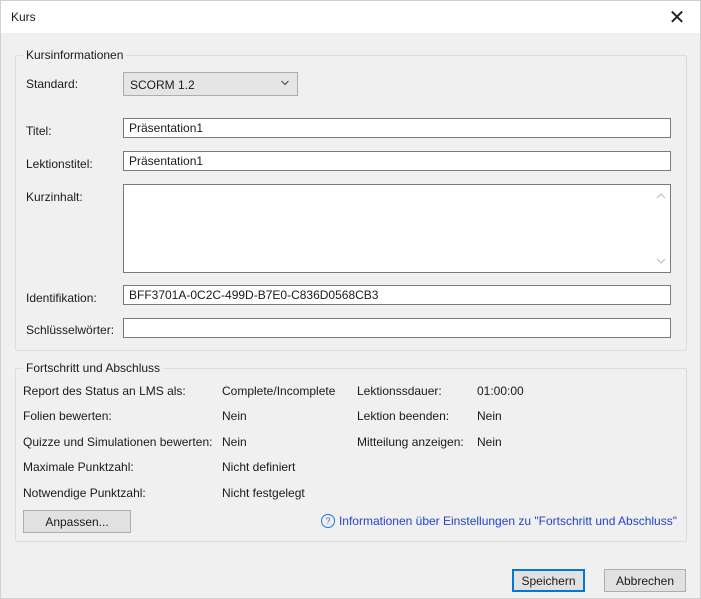  What do you see at coordinates (234, 416) in the screenshot?
I see `grade-slides-value: Nein` at bounding box center [234, 416].